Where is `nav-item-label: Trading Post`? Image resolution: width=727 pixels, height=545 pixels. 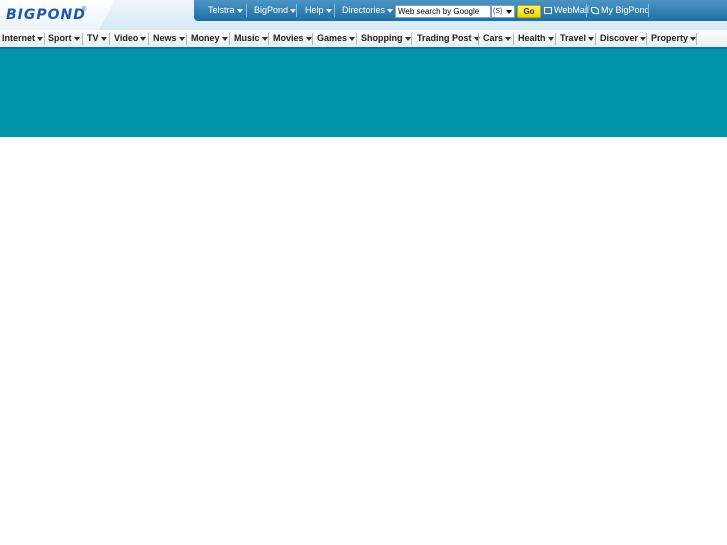 nav-item-label: Trading Post is located at coordinates (444, 38).